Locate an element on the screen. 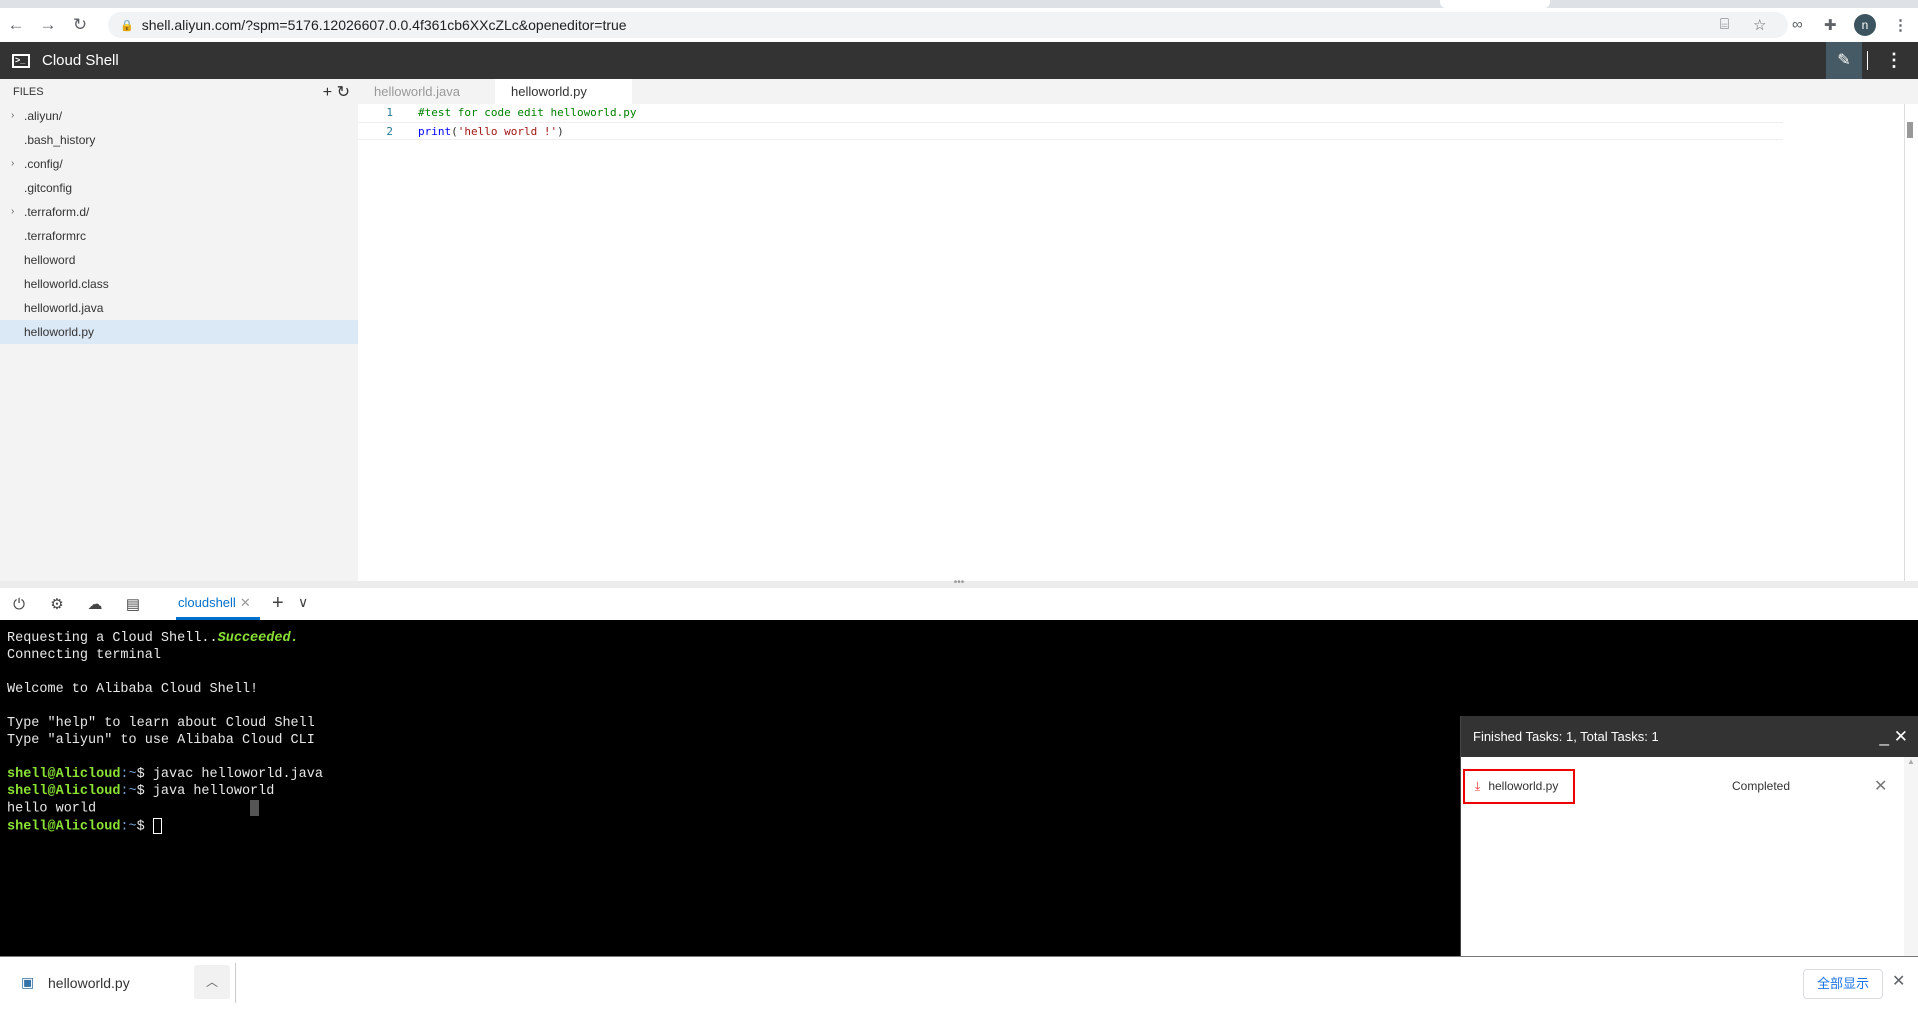  browser-tab-strip is located at coordinates (959, 4).